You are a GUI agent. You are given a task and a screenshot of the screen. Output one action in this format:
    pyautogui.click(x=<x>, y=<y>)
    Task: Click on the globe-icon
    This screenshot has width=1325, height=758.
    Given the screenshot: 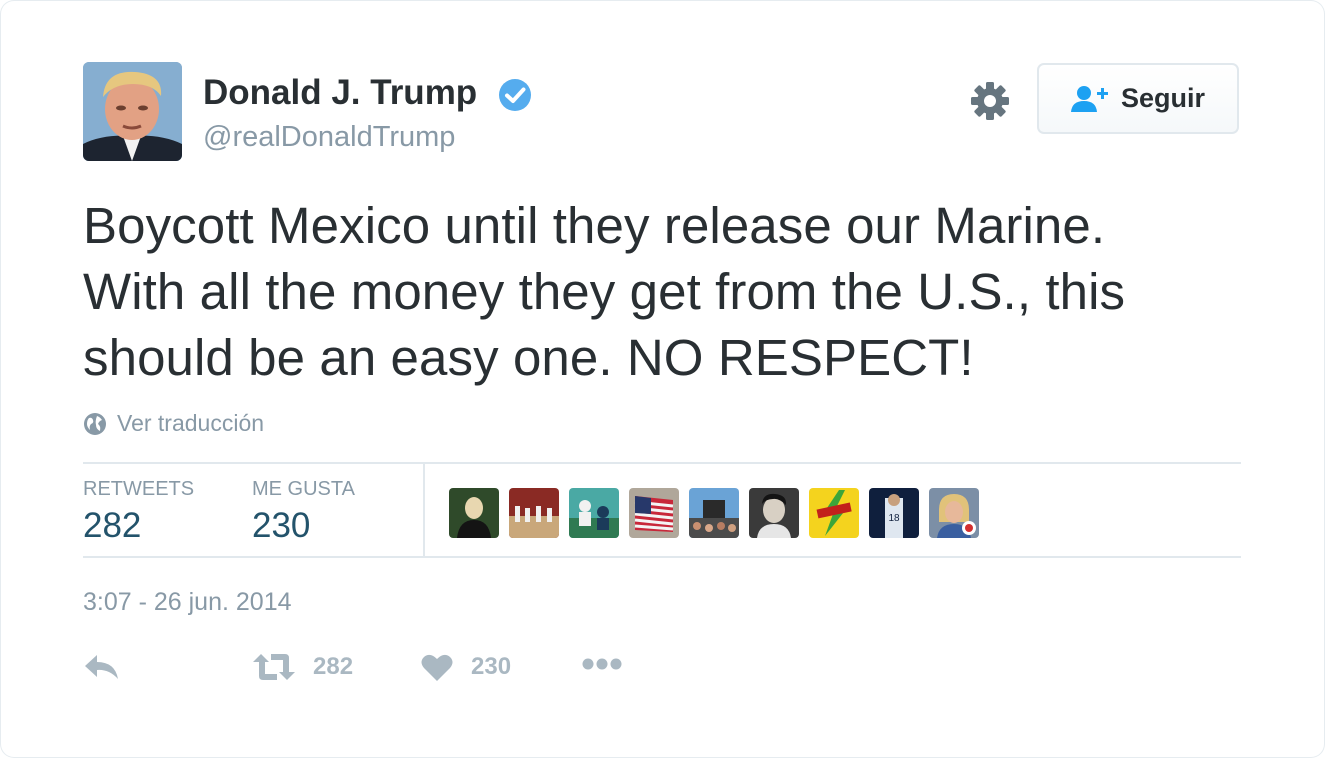 What is the action you would take?
    pyautogui.click(x=95, y=423)
    